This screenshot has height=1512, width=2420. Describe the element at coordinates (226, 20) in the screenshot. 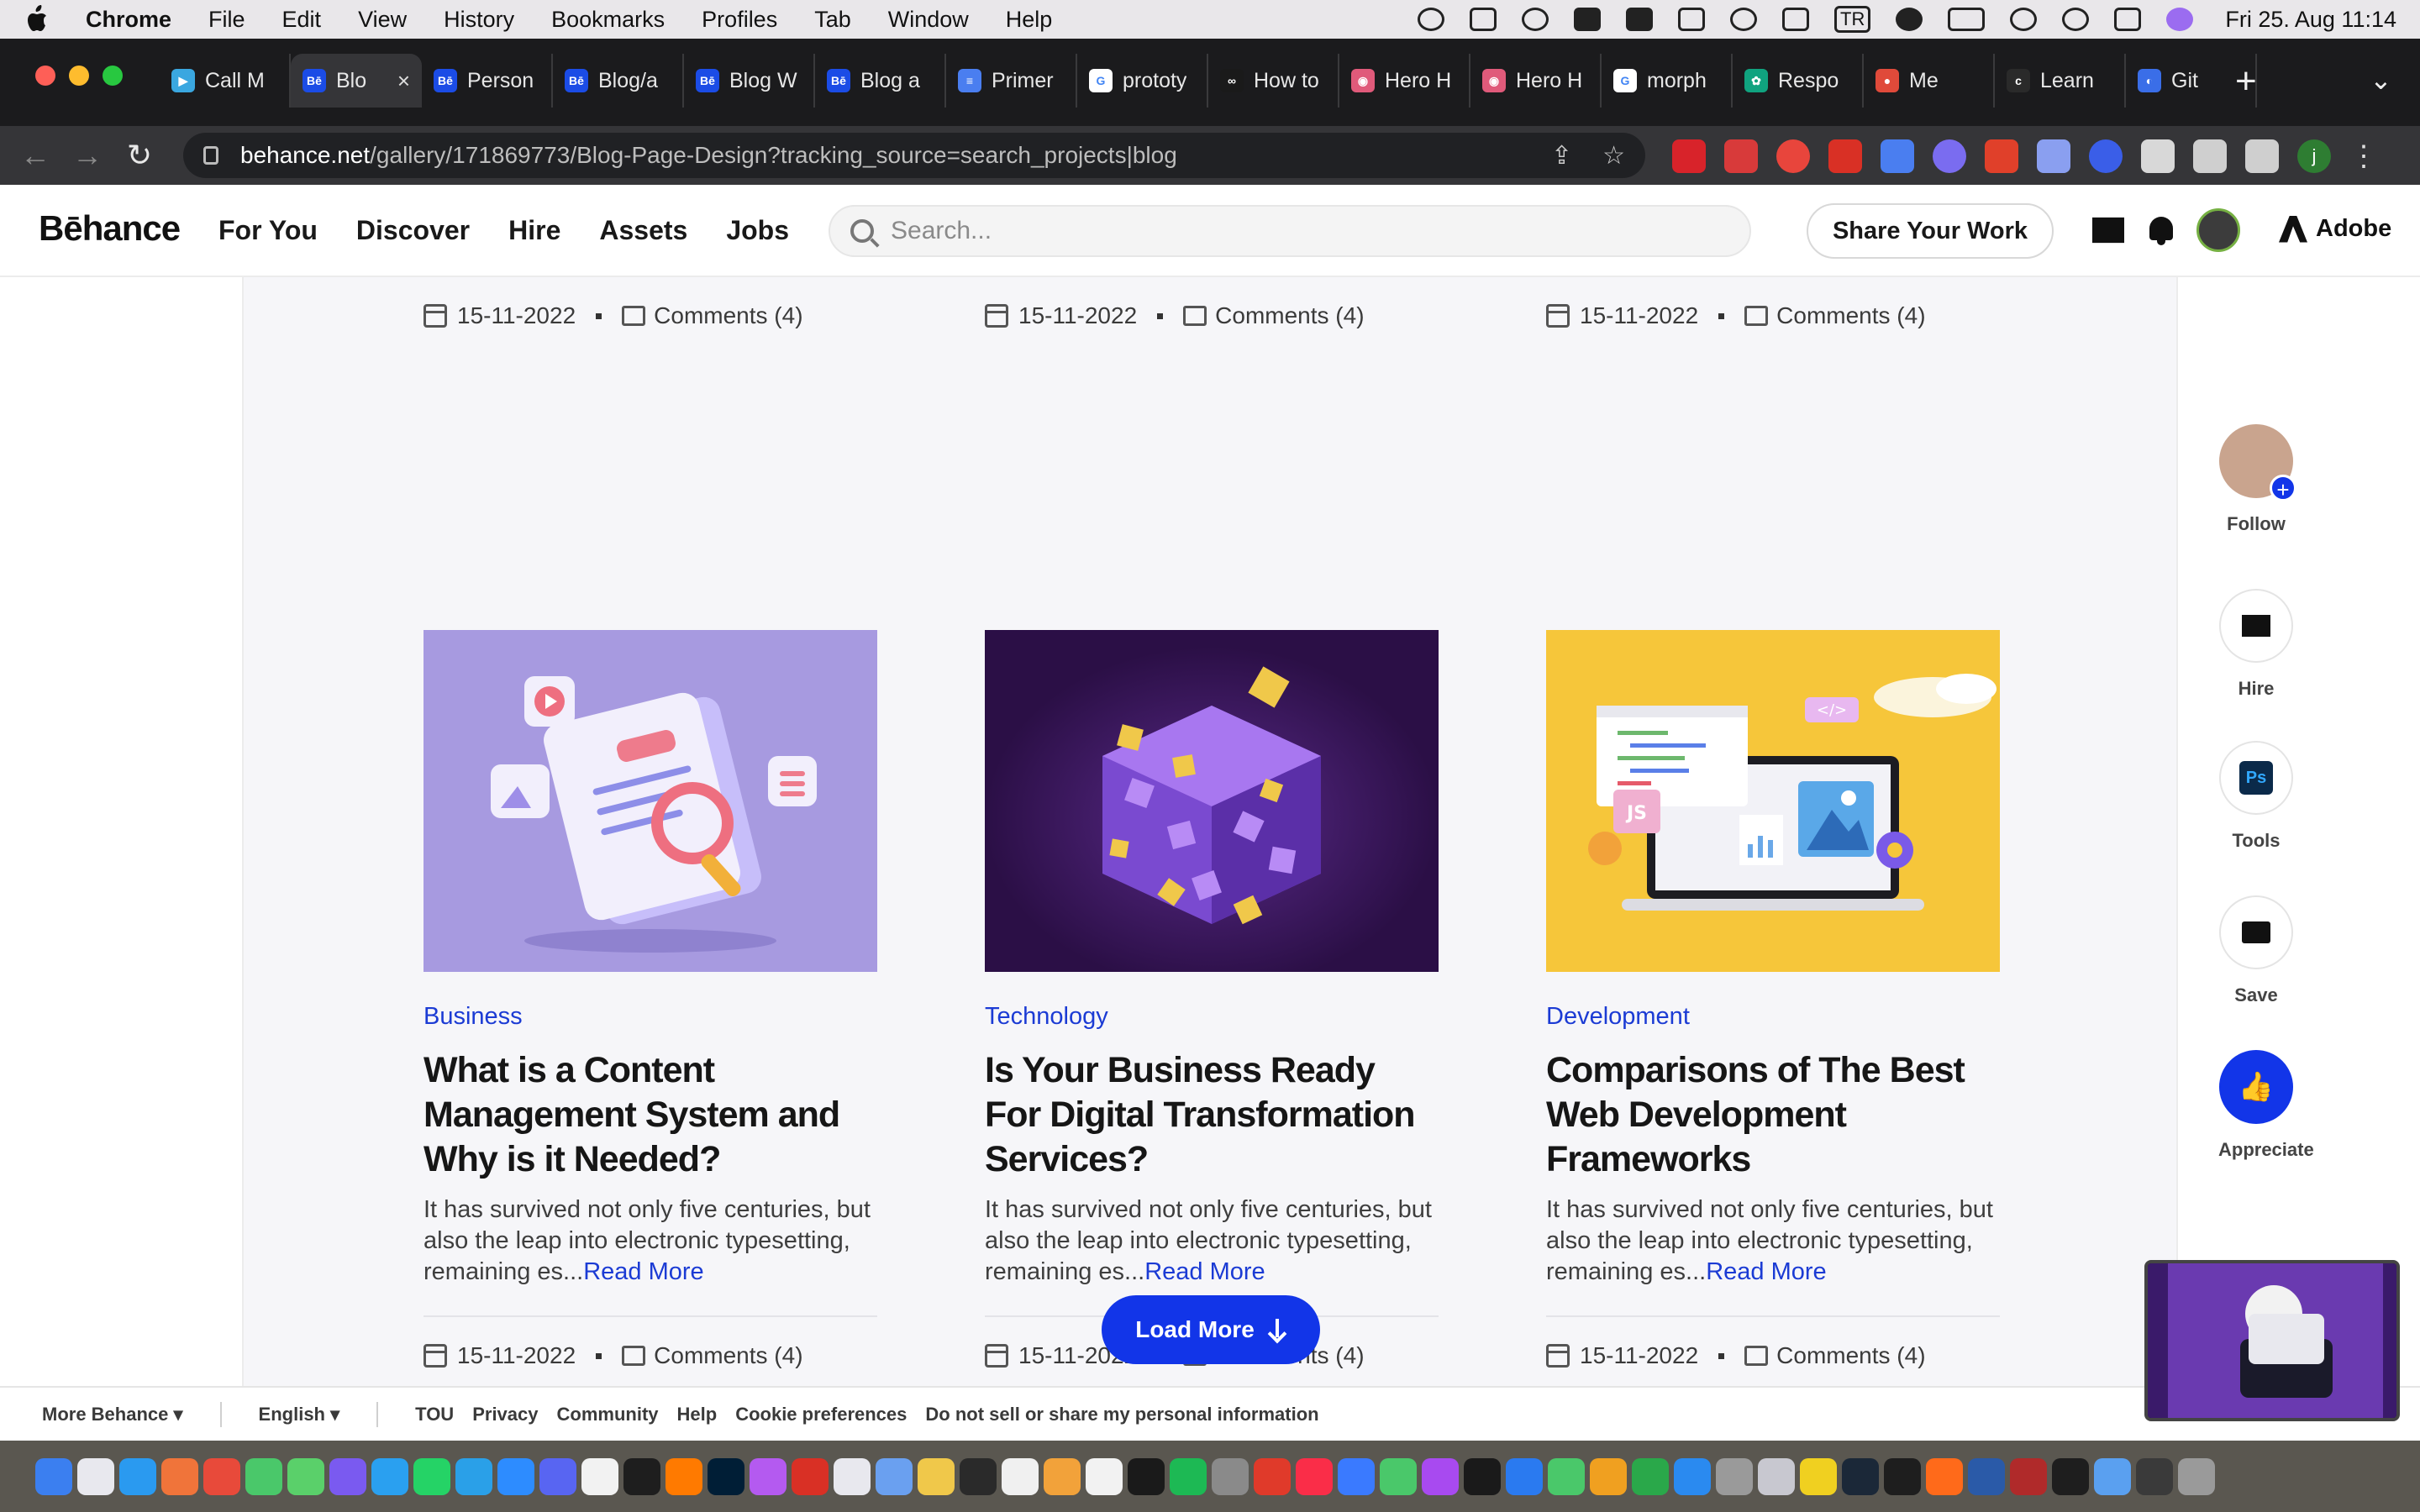

I see `menu-file: File` at that location.